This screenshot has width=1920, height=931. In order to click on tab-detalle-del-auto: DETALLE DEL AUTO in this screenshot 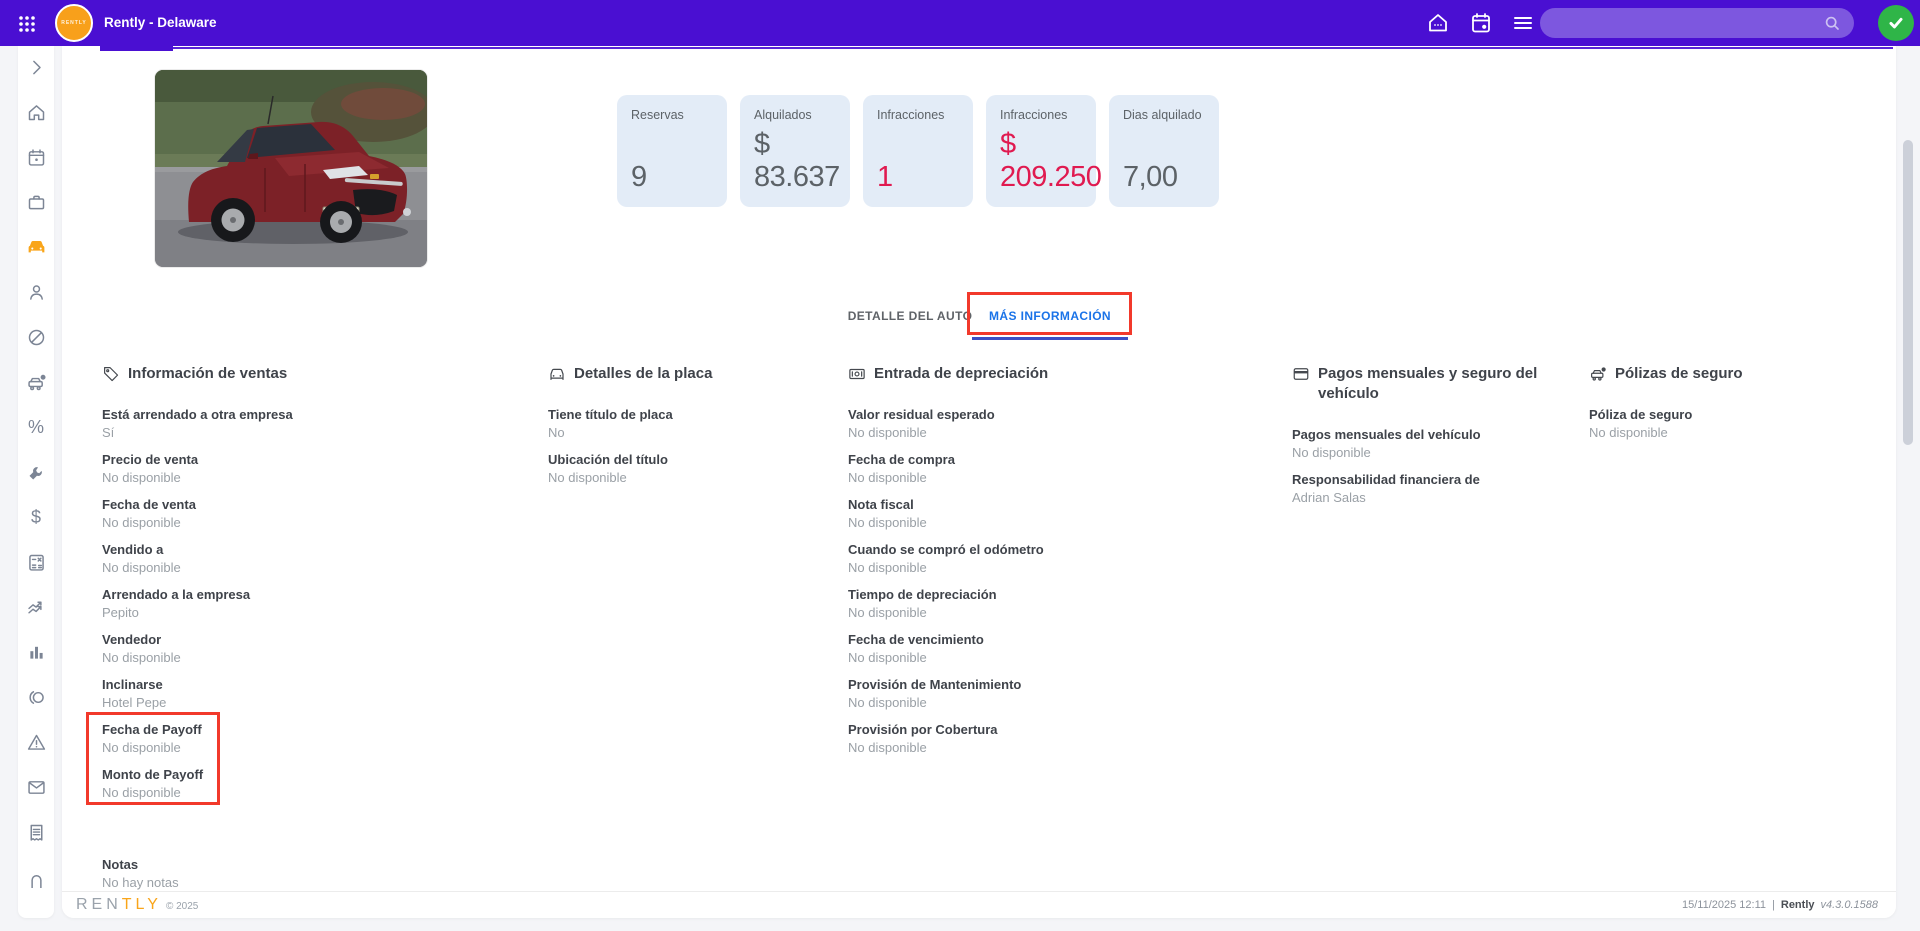, I will do `click(910, 313)`.